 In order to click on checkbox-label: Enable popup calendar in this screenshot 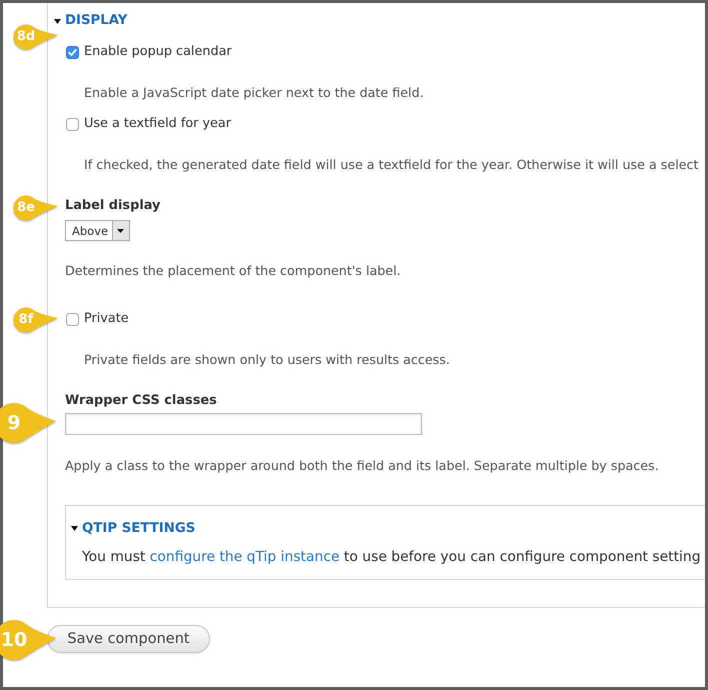, I will do `click(158, 52)`.